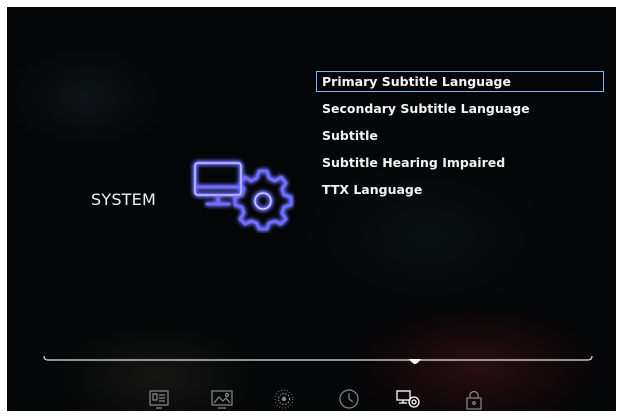 The height and width of the screenshot is (418, 623). What do you see at coordinates (460, 162) in the screenshot?
I see `menu-item-subtitle-hearing-impaired: Subtitle Hearing Impaired` at bounding box center [460, 162].